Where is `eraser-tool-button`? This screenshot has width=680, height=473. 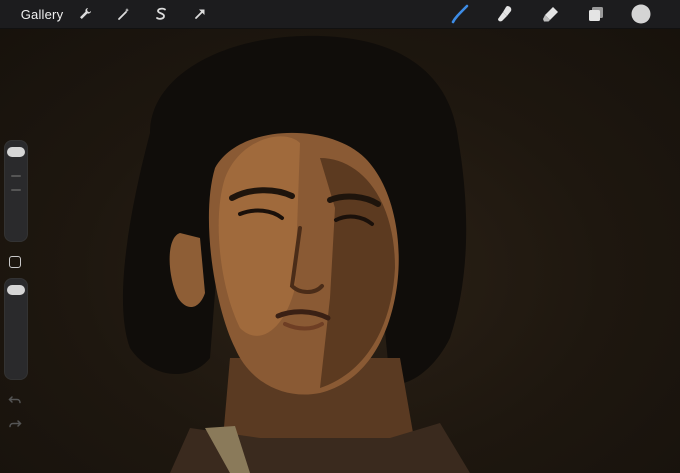
eraser-tool-button is located at coordinates (551, 14).